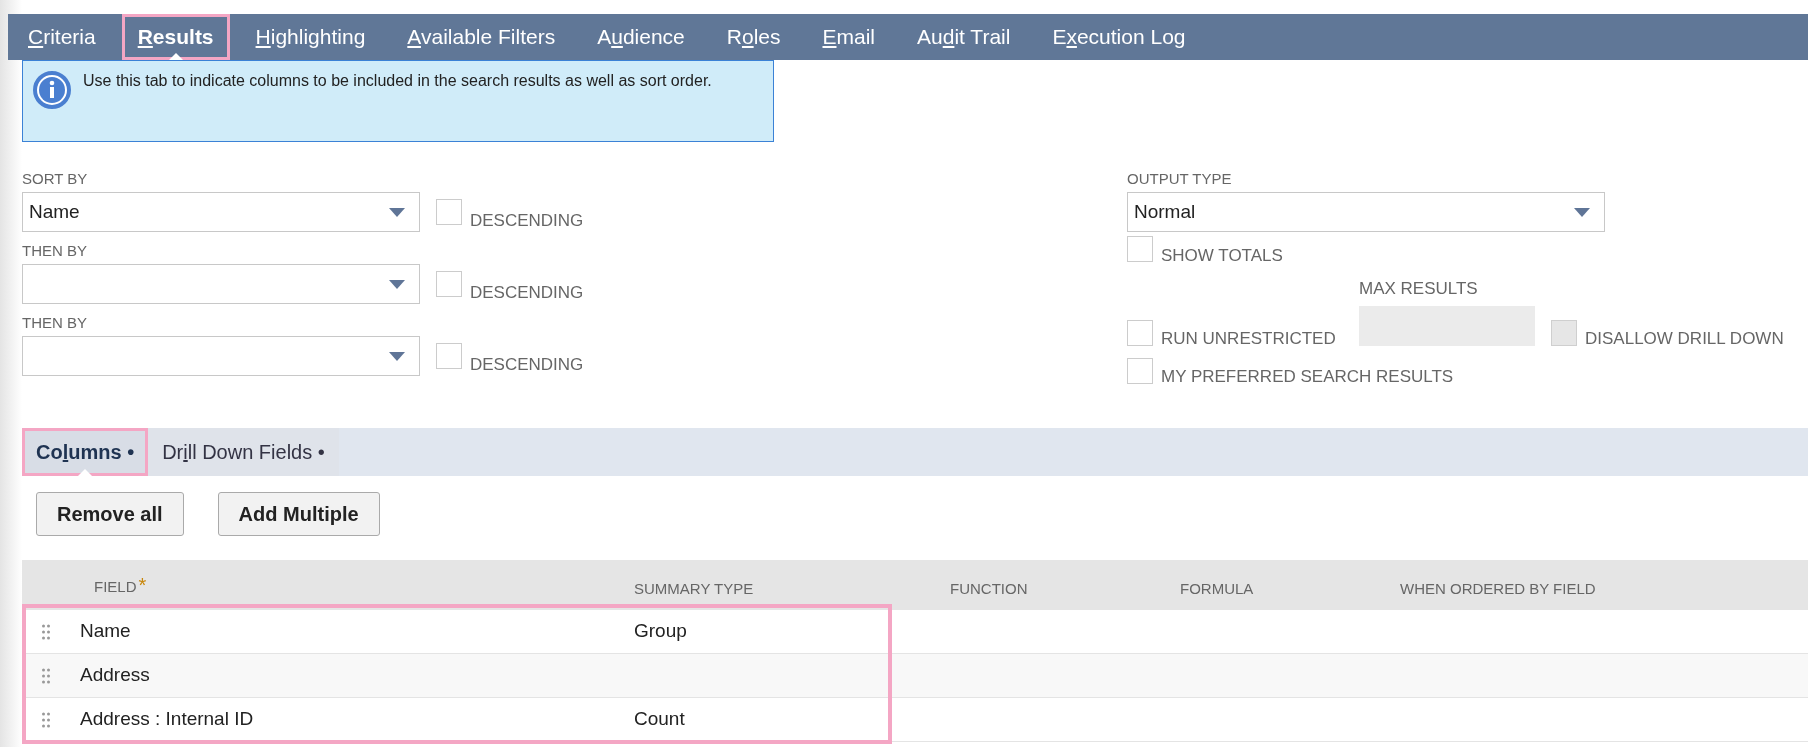  What do you see at coordinates (1684, 339) in the screenshot?
I see `checkbox-label: DISALLOW DRILL DOWN` at bounding box center [1684, 339].